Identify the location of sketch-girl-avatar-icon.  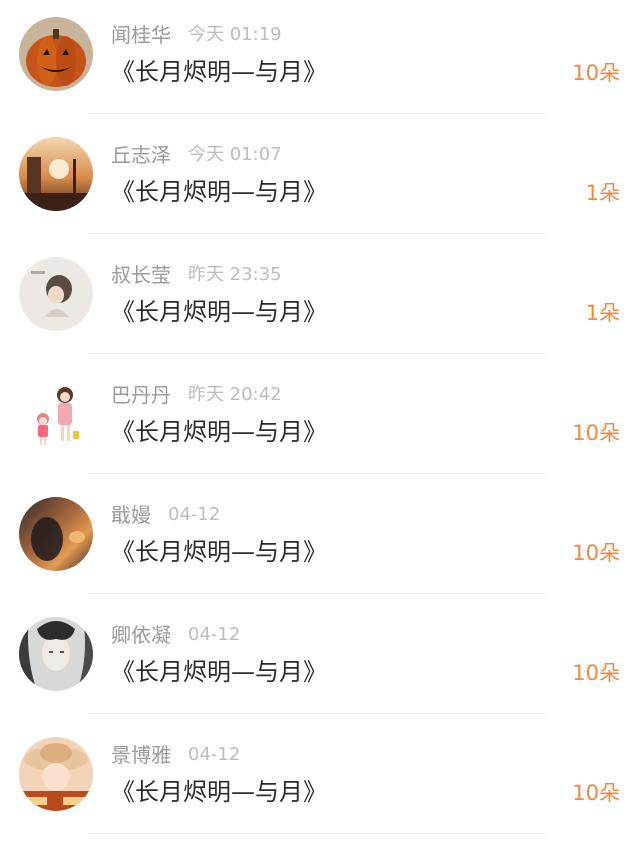
(56, 294).